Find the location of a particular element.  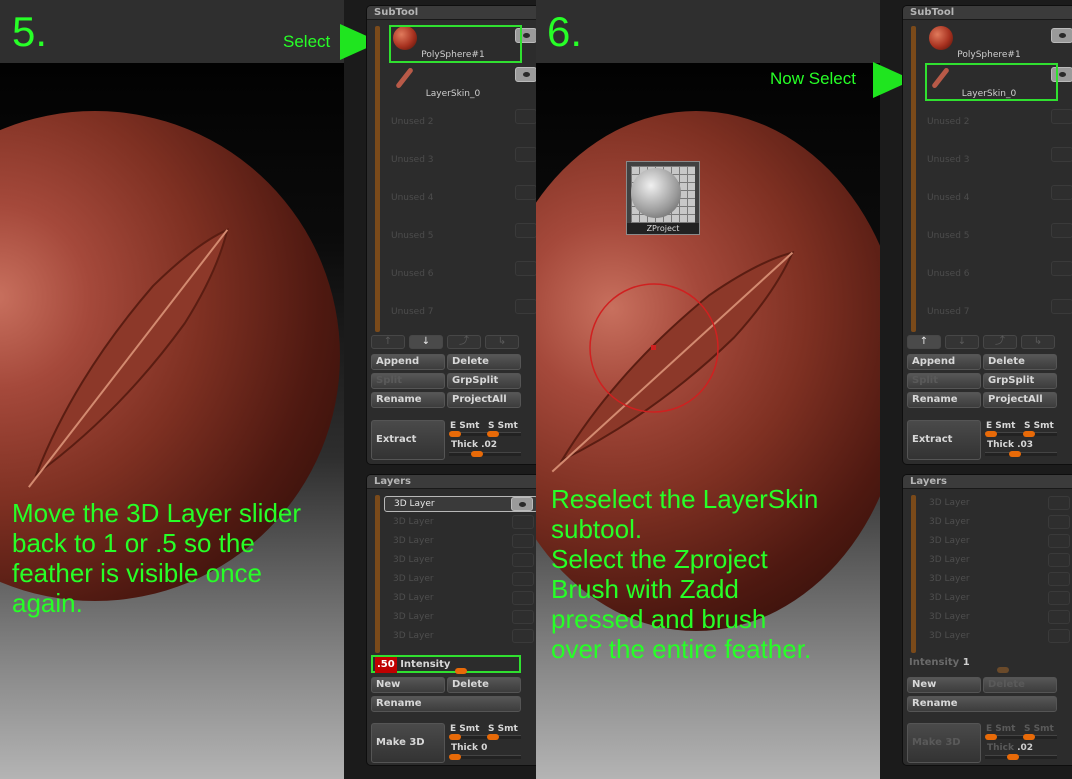

intensity-slider: Intensity 1 is located at coordinates (983, 664).